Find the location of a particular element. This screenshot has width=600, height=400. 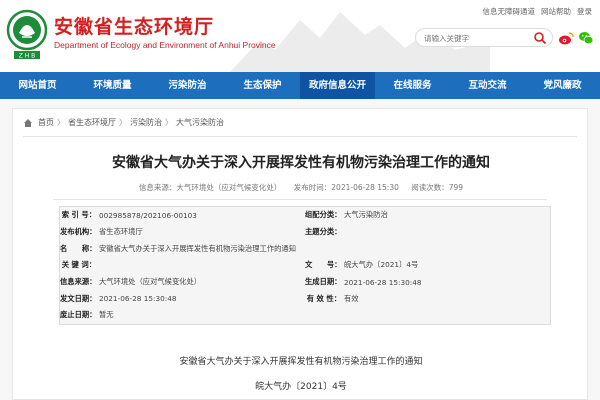

table-row: 名 称： 安徽省大气办关于深入开展挥发性有机物污染治理工作的通知 is located at coordinates (305, 248).